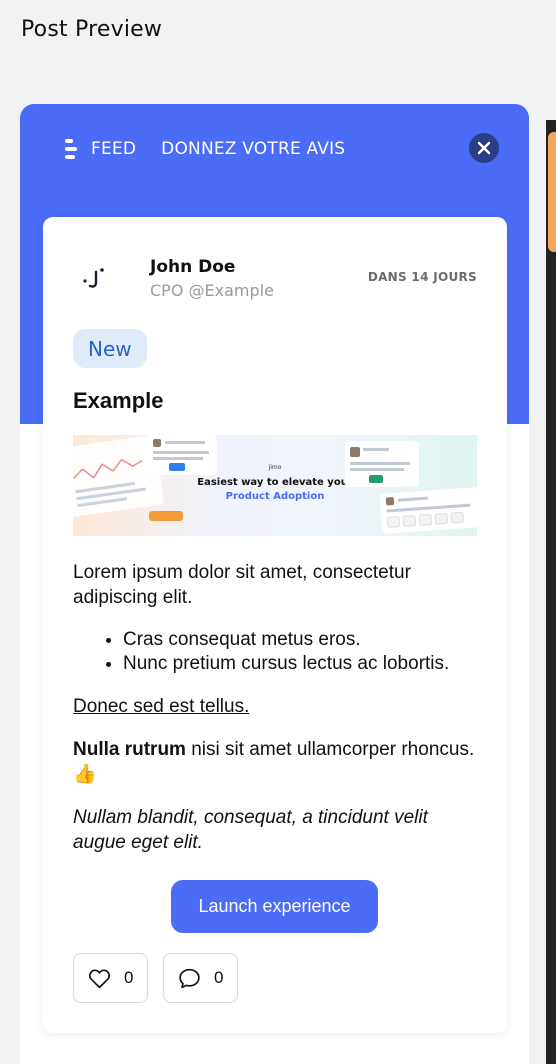 This screenshot has height=1064, width=556. I want to click on comment-count: 0, so click(219, 977).